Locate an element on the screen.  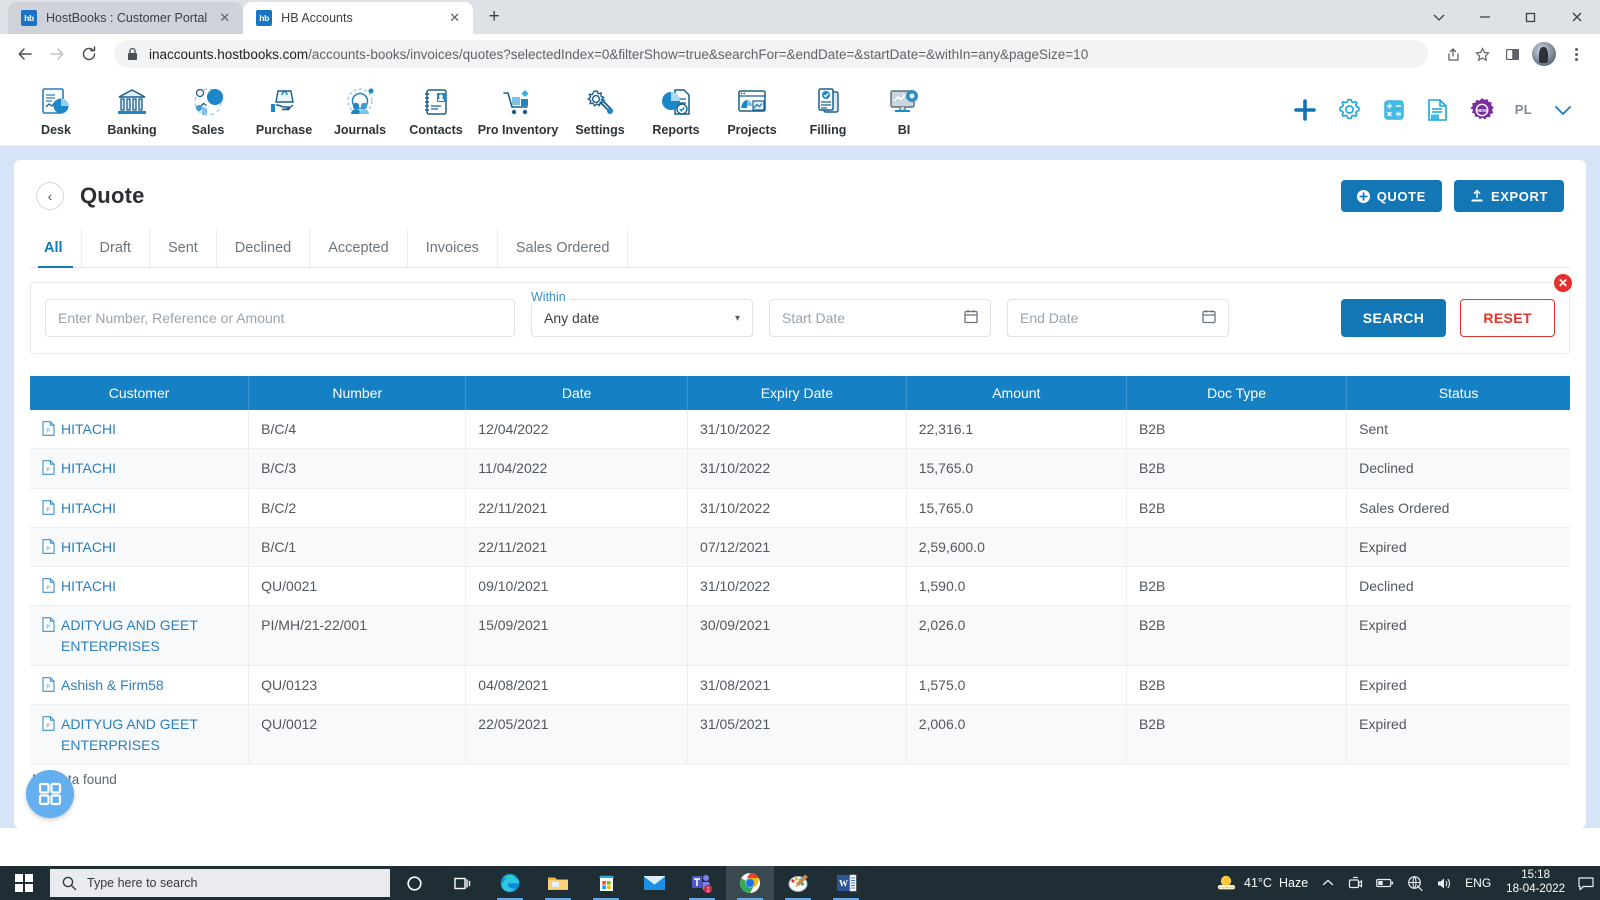
nav-item-filling: Filling is located at coordinates (828, 110).